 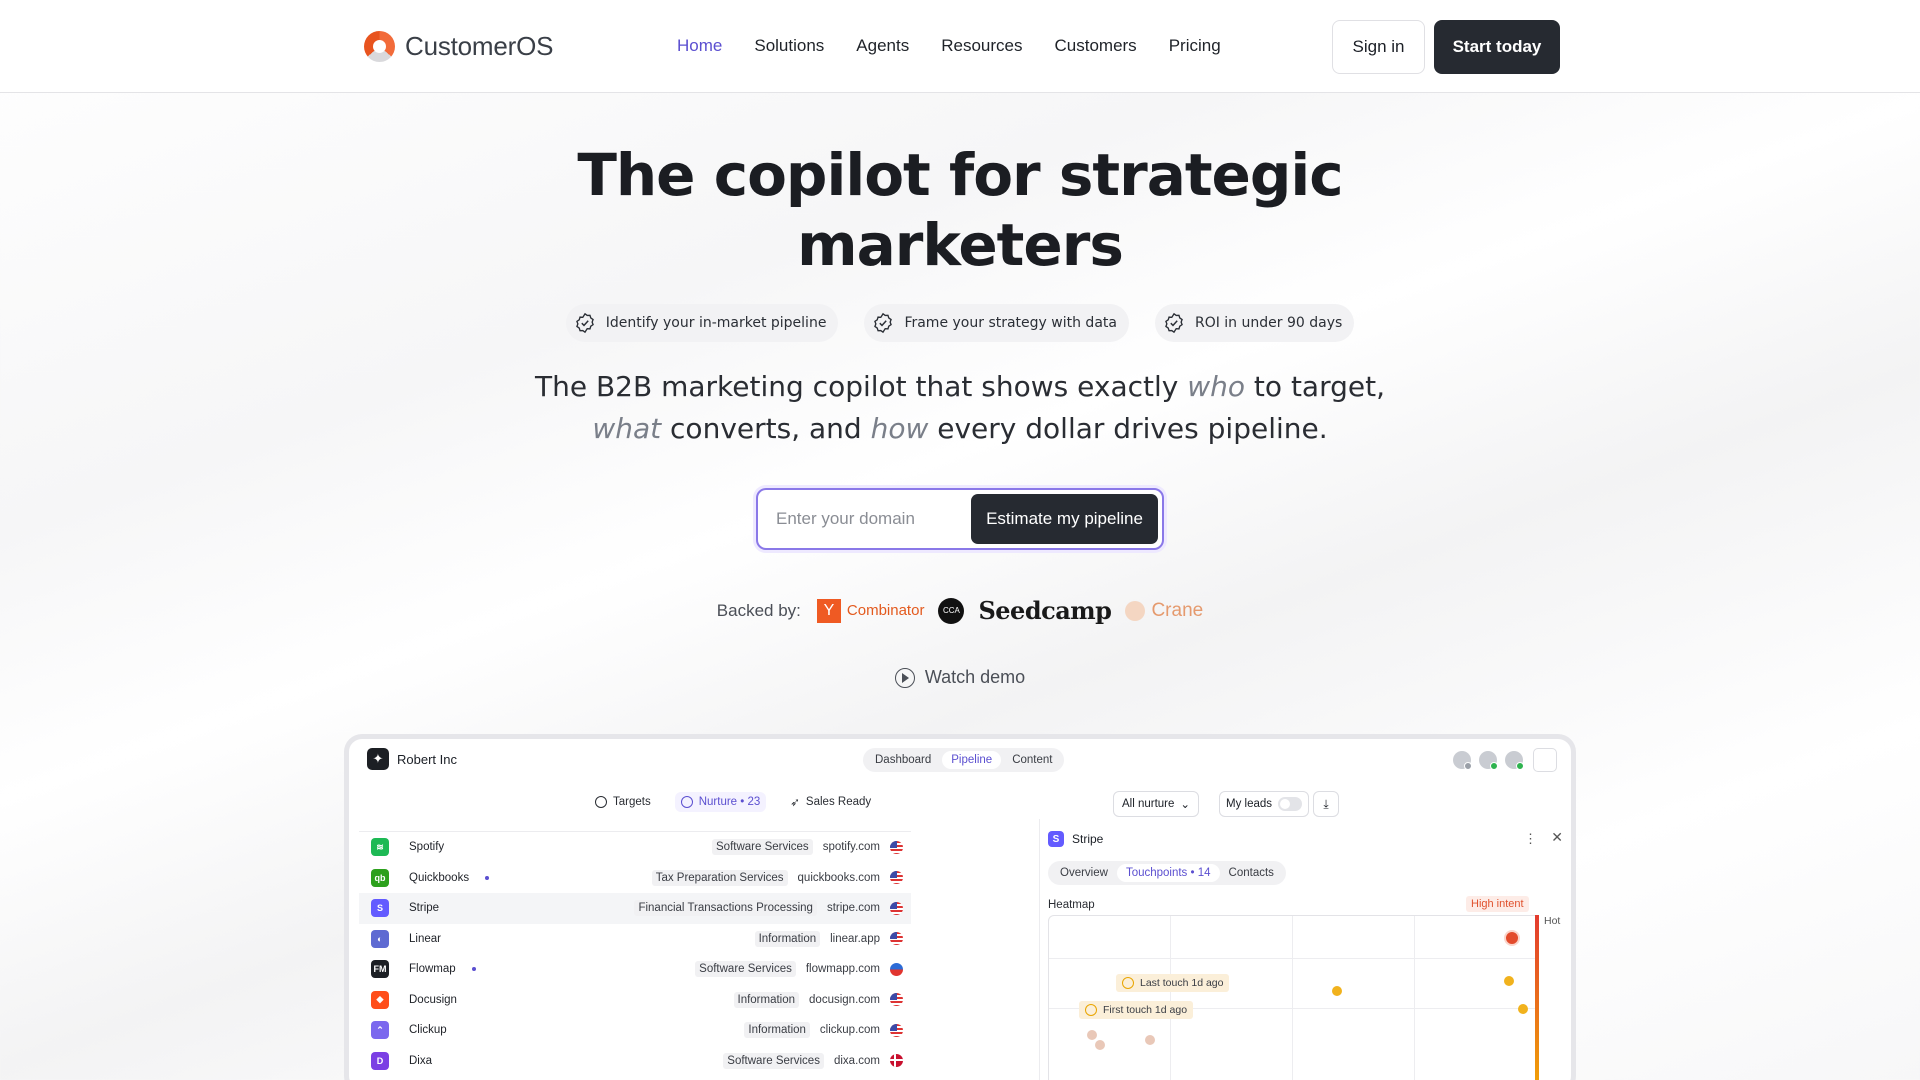 I want to click on tab-targets: Targets, so click(x=623, y=802).